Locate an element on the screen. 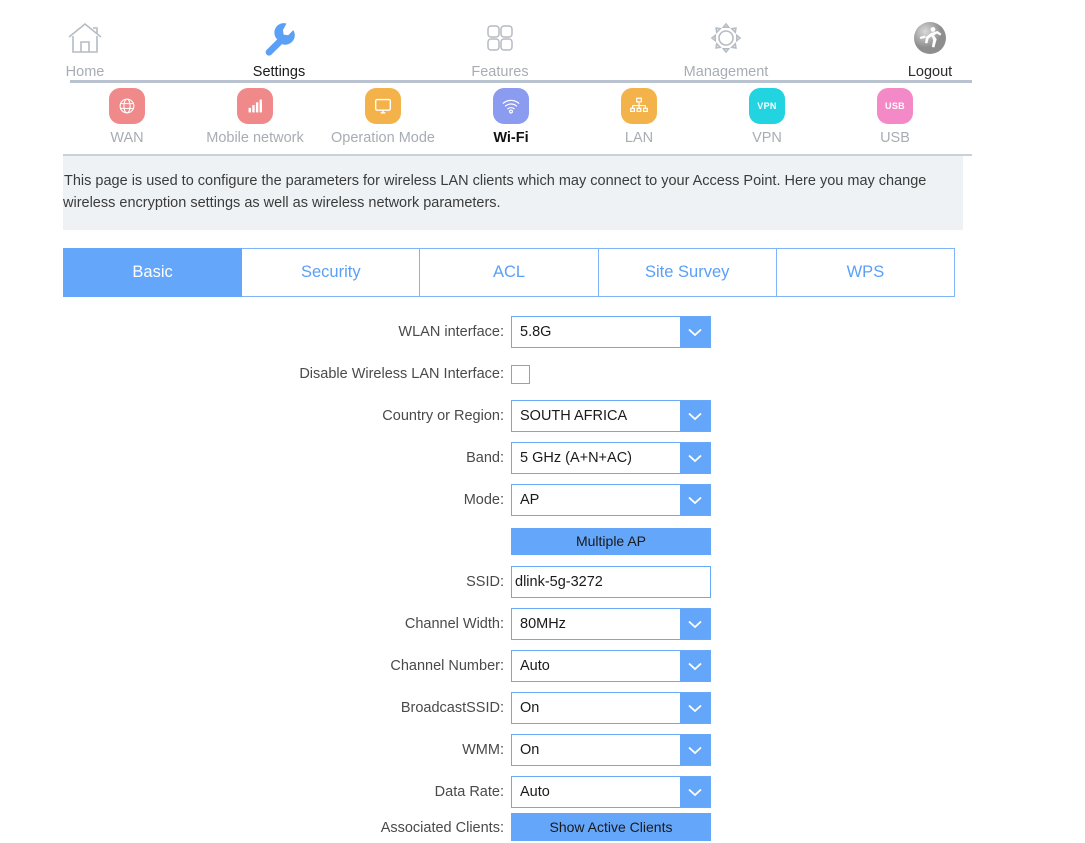 This screenshot has height=843, width=1085. wlan-interface-select: 5.8G is located at coordinates (611, 332).